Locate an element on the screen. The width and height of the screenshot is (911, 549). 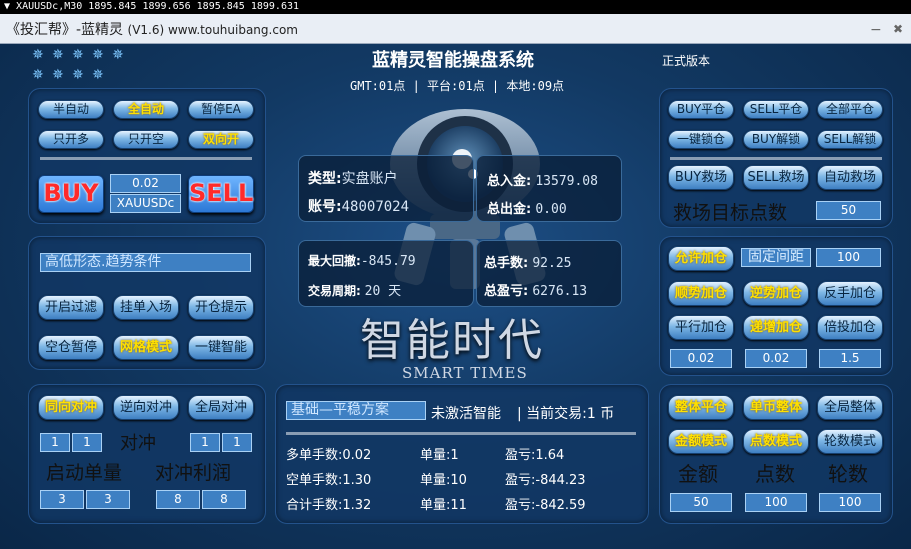
flat-pause-button: 空仓暂停 is located at coordinates (71, 347).